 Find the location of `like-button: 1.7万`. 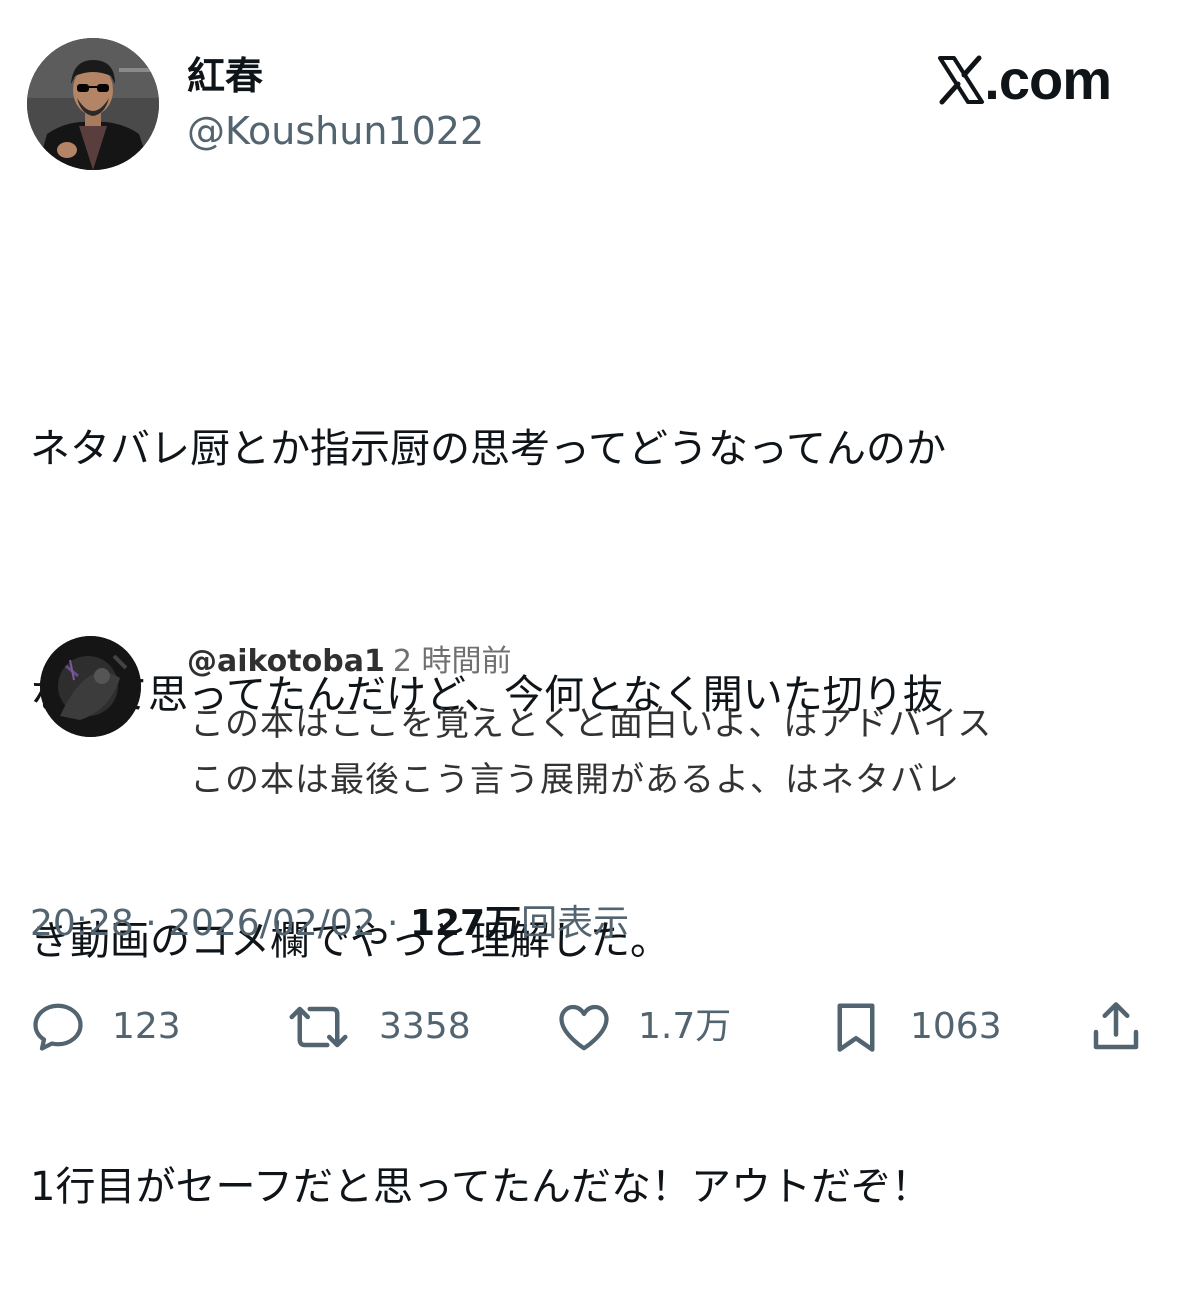

like-button: 1.7万 is located at coordinates (642, 1027).